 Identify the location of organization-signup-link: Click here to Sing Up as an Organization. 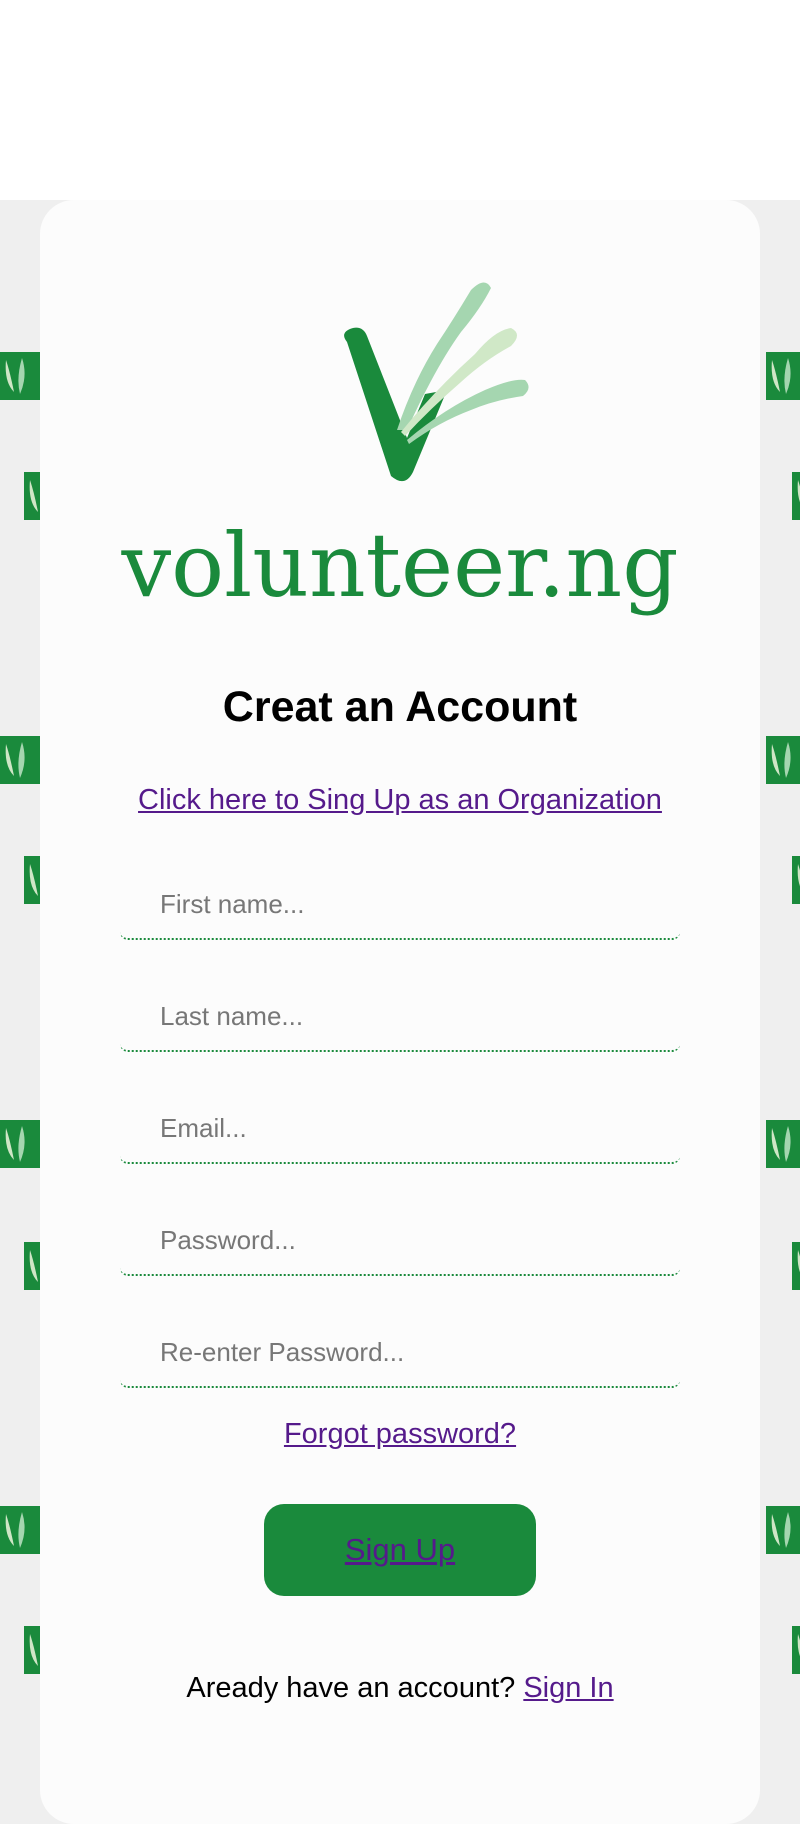
(400, 800).